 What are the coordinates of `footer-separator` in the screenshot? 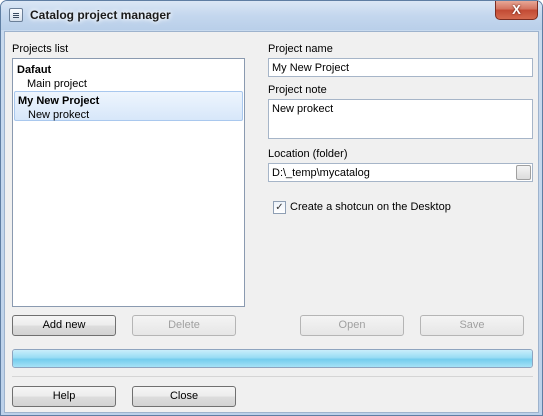 It's located at (272, 376).